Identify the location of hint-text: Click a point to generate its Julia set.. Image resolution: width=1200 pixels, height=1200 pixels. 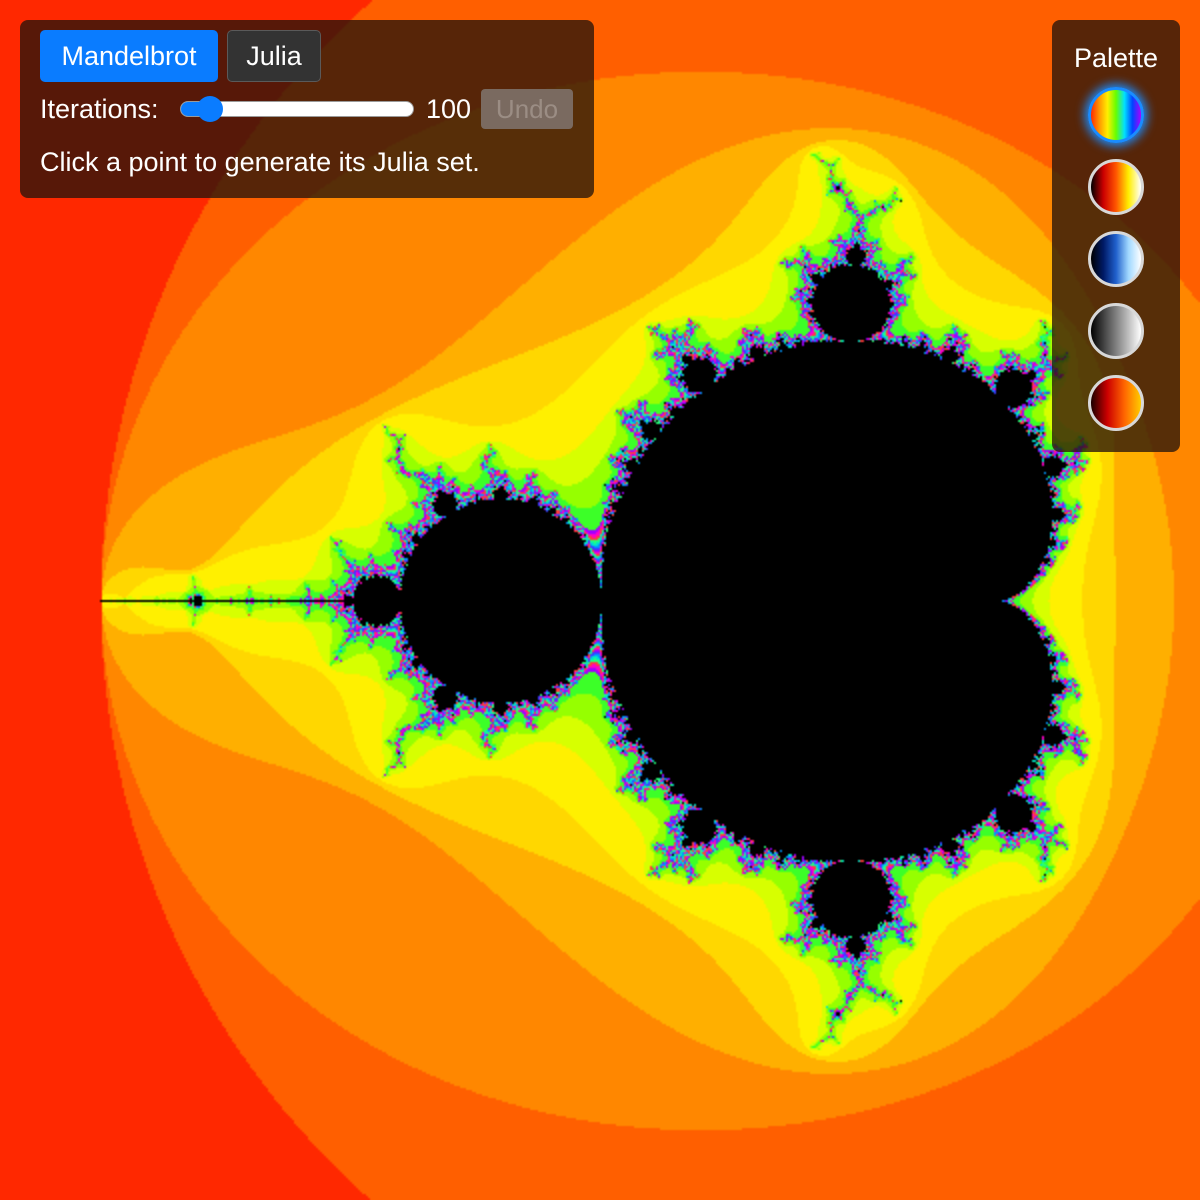
(260, 162).